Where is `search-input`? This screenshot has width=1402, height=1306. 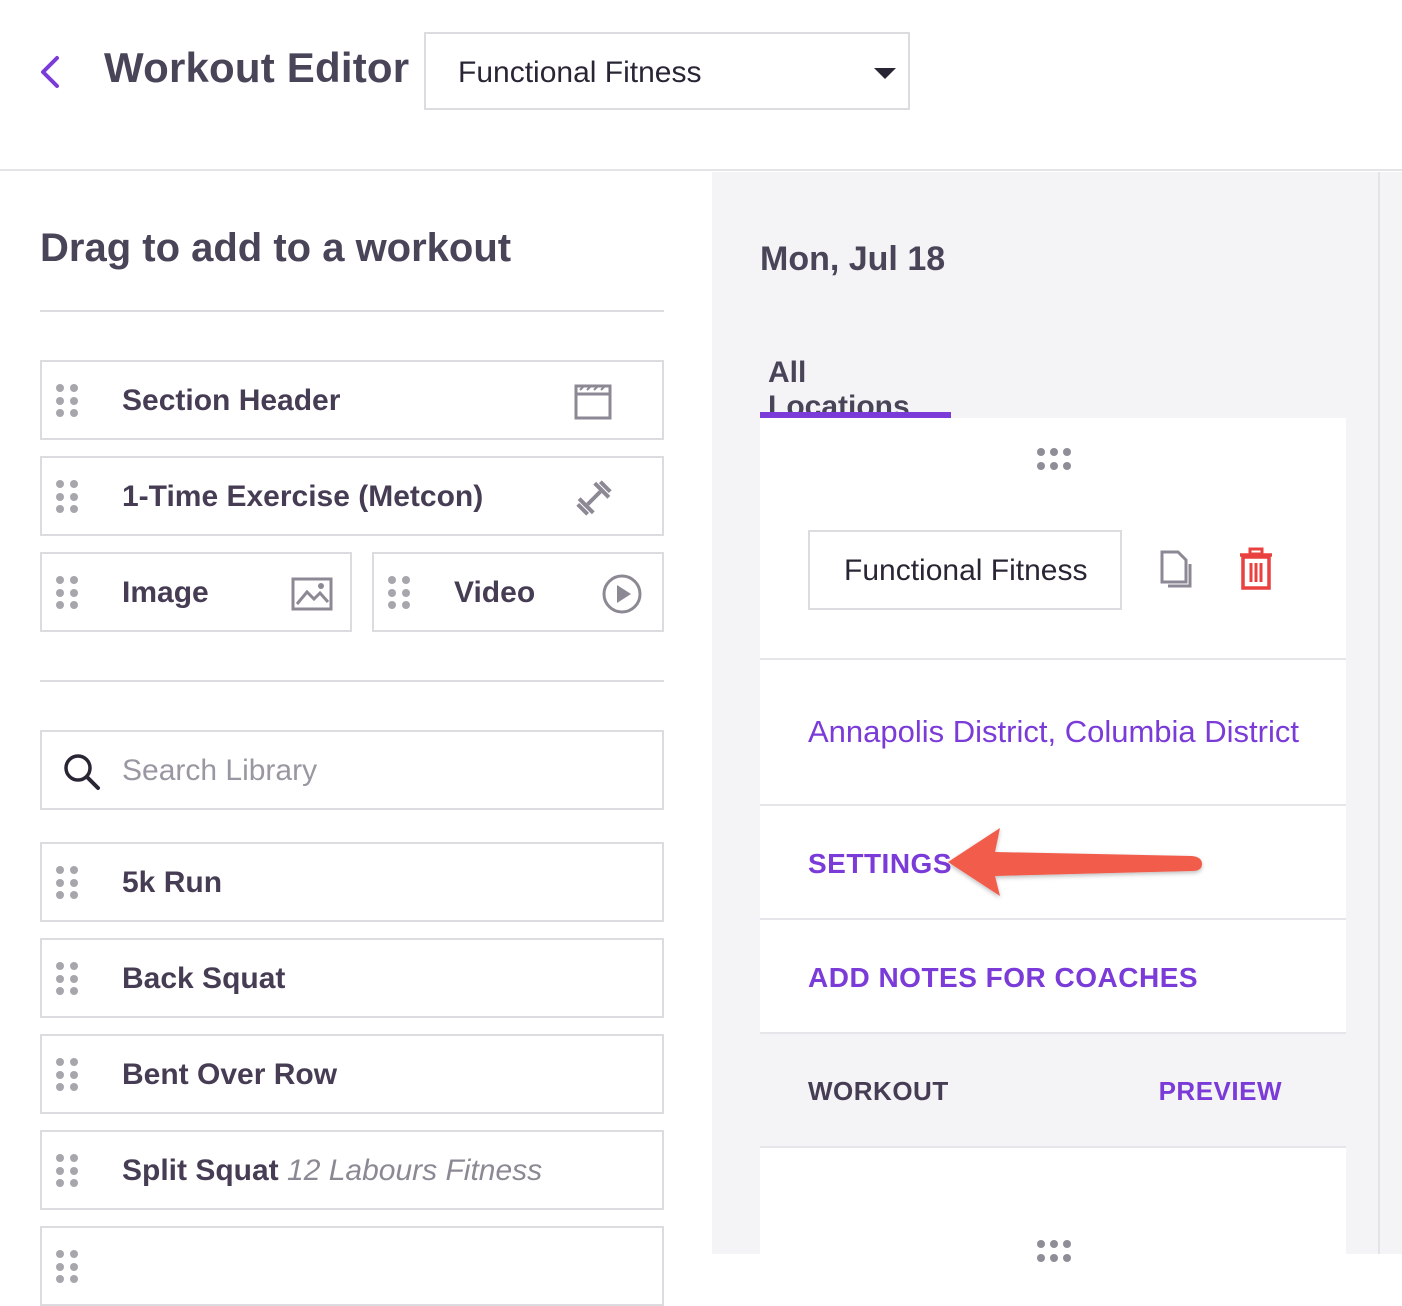 search-input is located at coordinates (382, 771).